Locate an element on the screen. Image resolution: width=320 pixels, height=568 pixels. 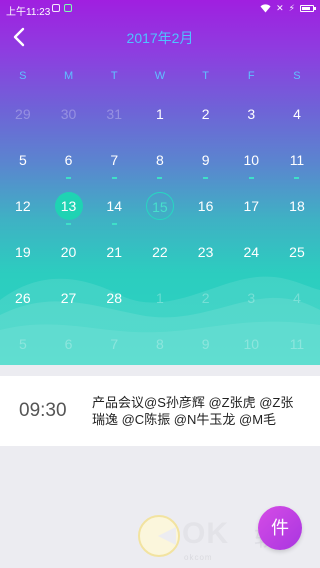
day-number: 11 is located at coordinates (297, 160).